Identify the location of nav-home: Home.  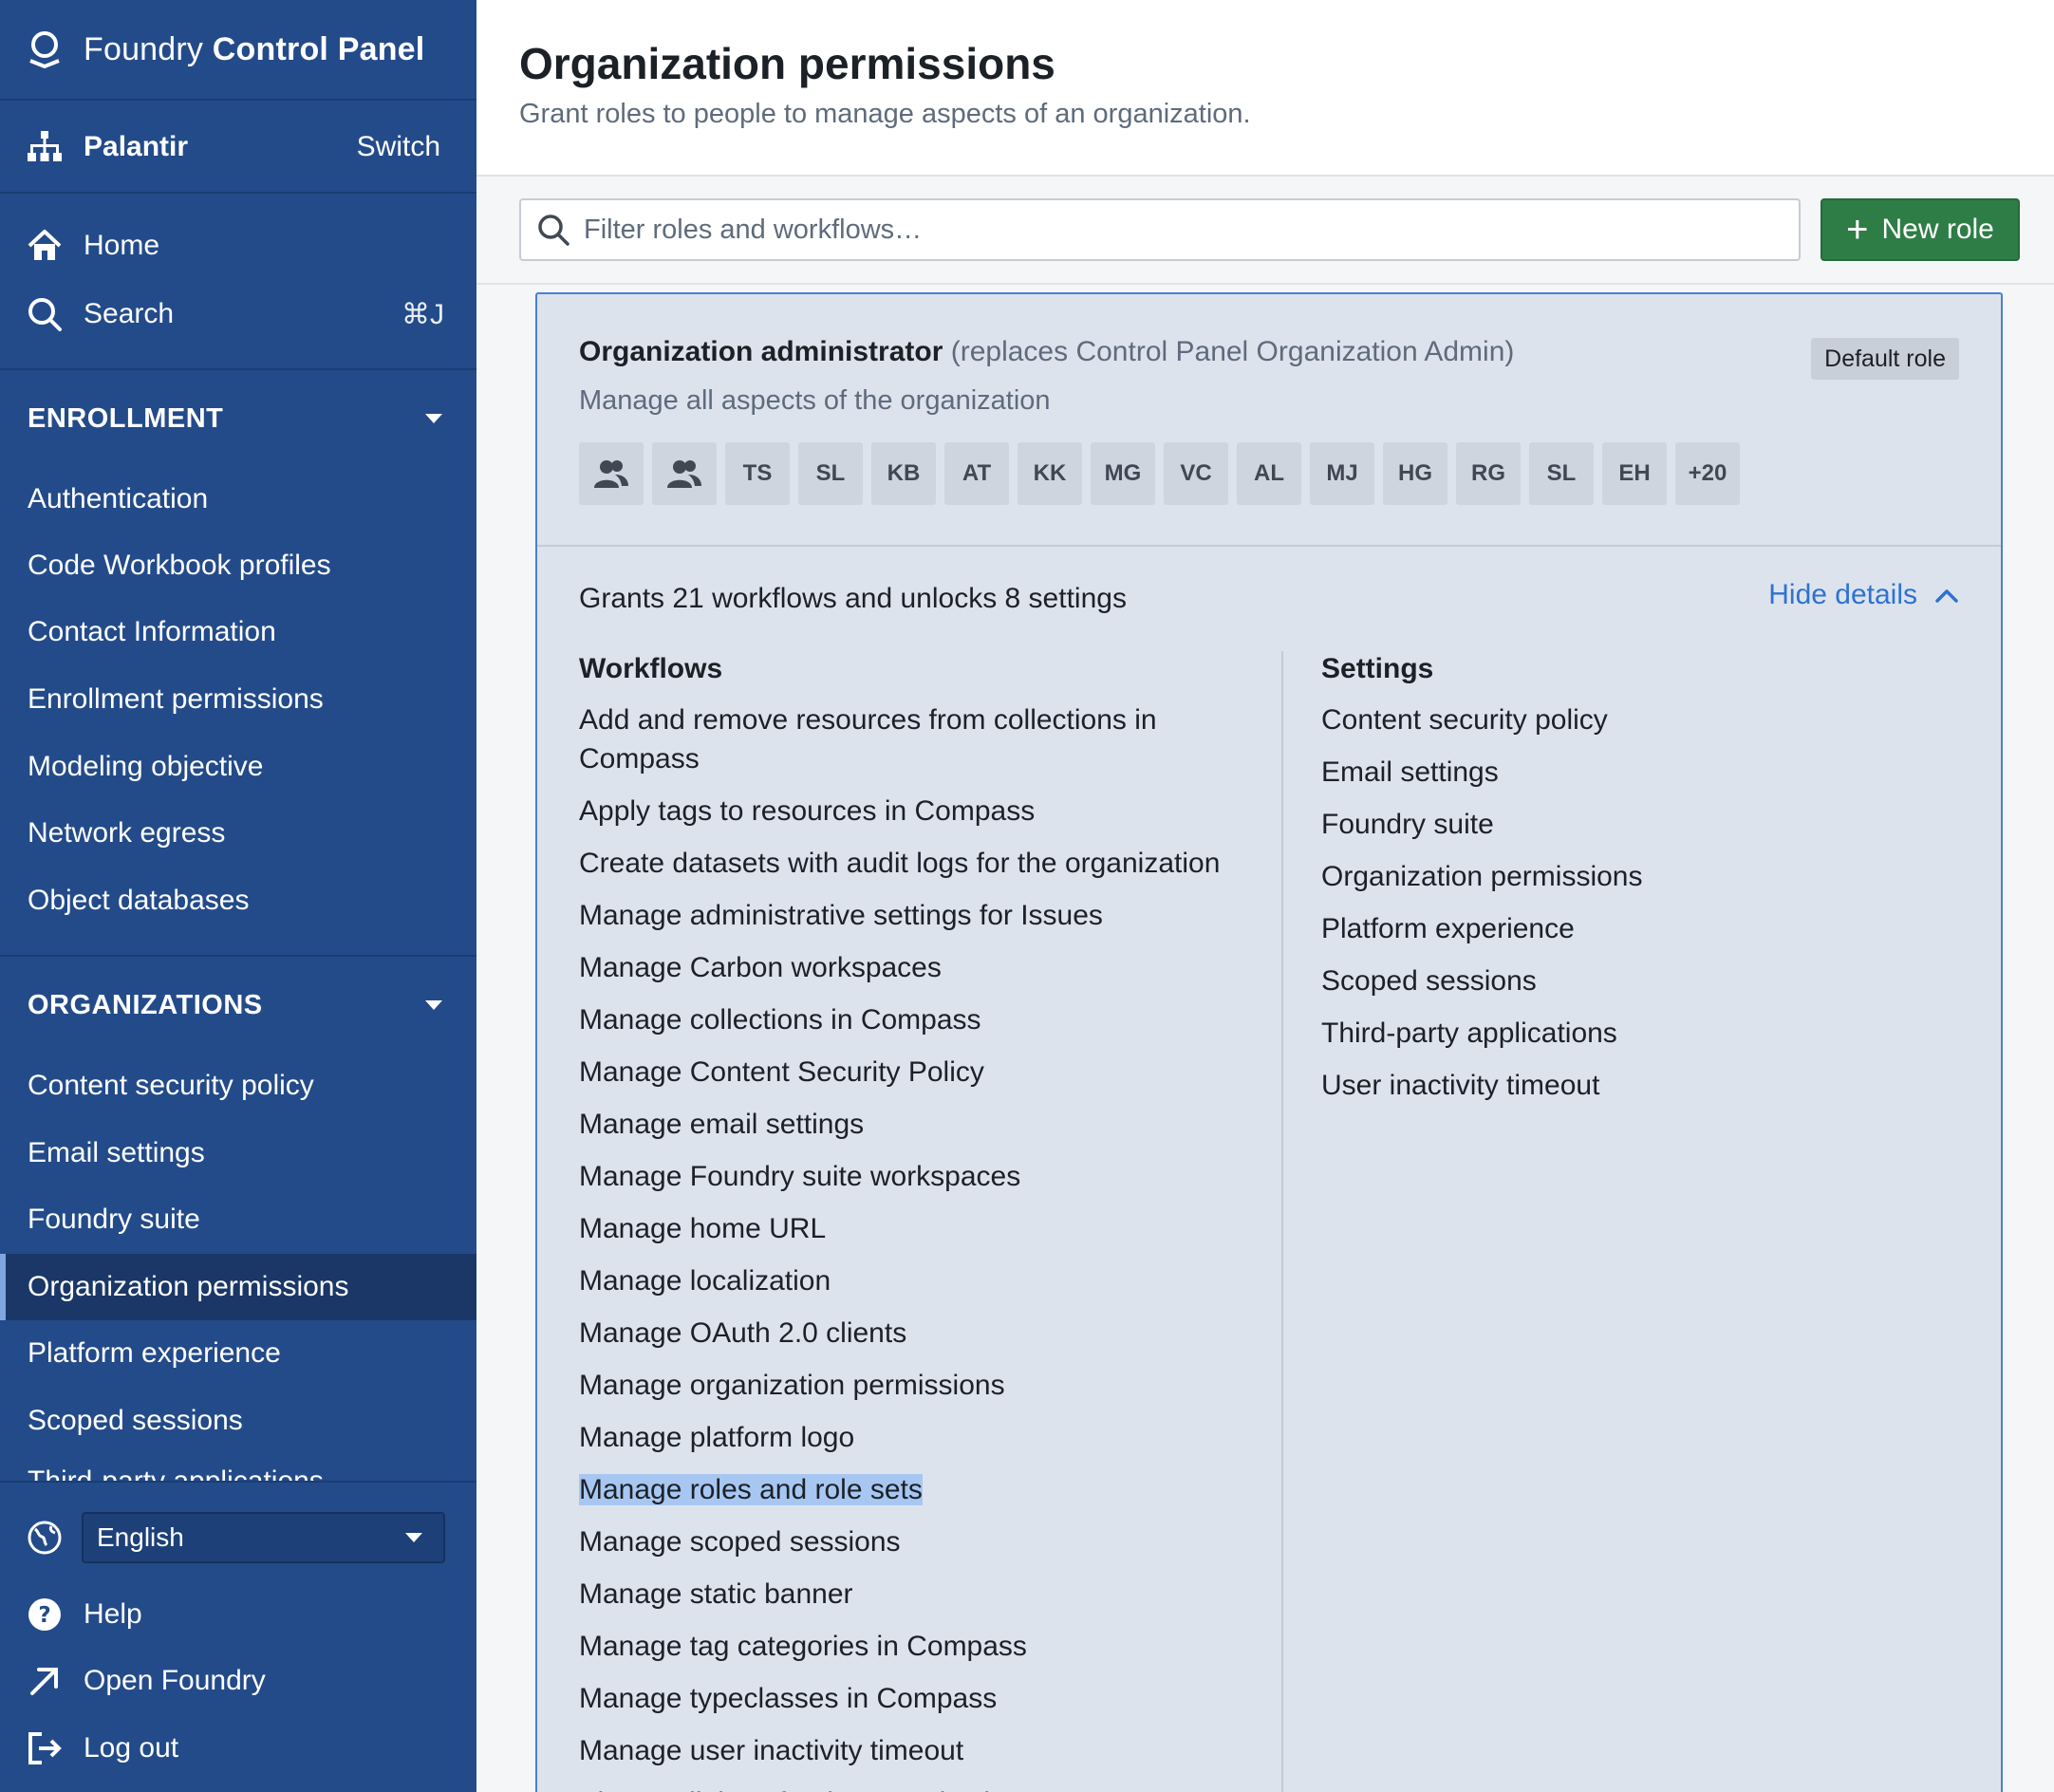
(238, 246).